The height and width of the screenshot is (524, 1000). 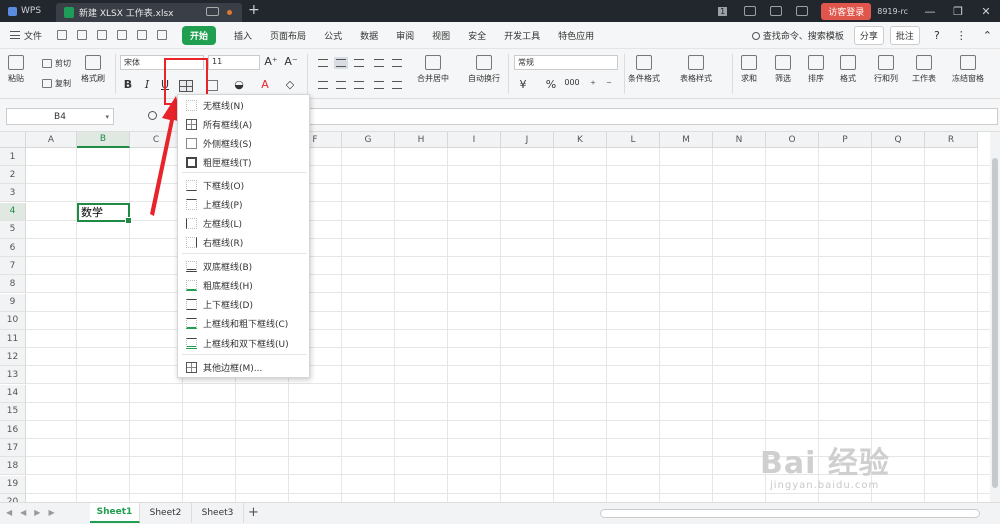 What do you see at coordinates (56, 63) in the screenshot?
I see `cut-button: 剪切` at bounding box center [56, 63].